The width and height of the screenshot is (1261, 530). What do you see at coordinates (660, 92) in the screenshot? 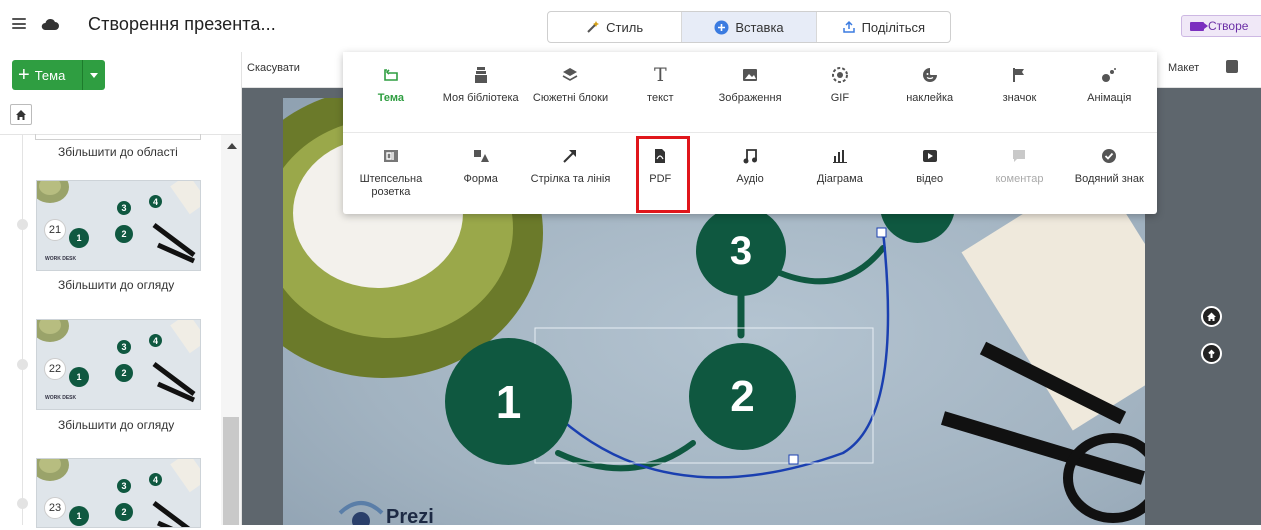
I see `insert-text: T текст` at bounding box center [660, 92].